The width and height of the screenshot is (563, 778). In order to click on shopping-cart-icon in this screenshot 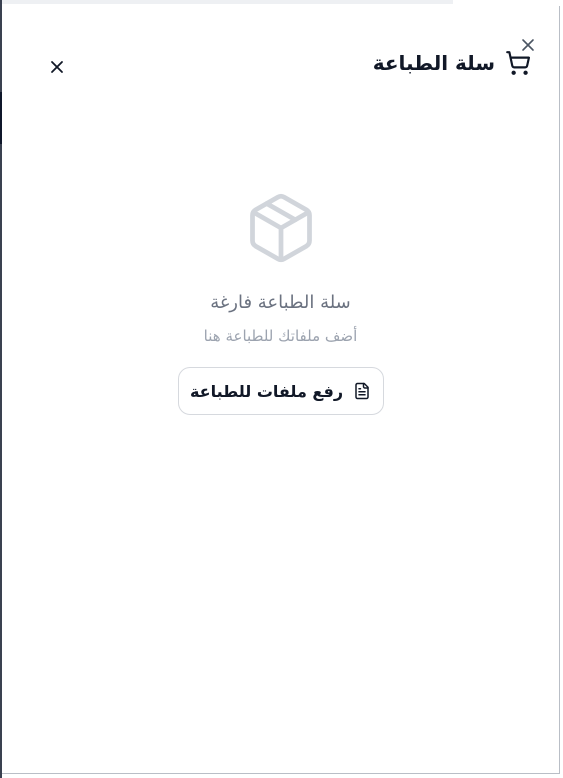, I will do `click(518, 63)`.